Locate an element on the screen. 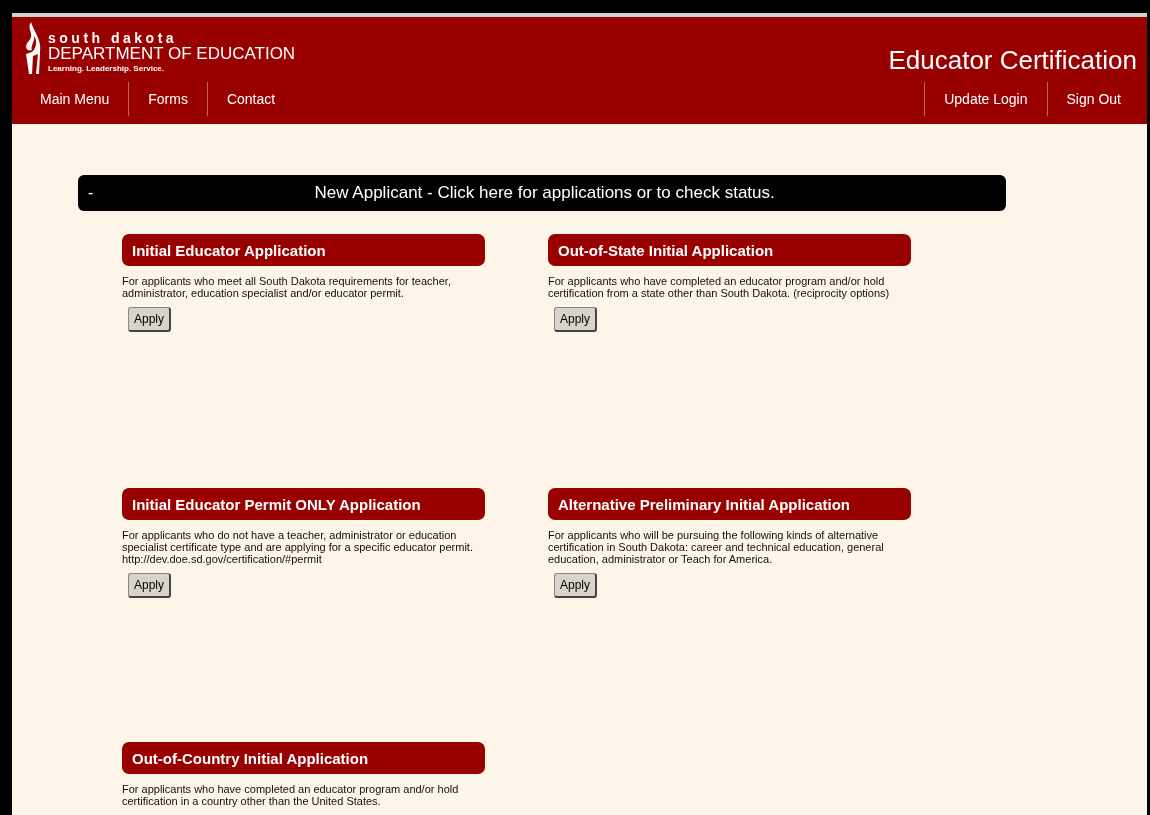  logo-text: DEPARTMENT OF EDUCATION is located at coordinates (172, 54).